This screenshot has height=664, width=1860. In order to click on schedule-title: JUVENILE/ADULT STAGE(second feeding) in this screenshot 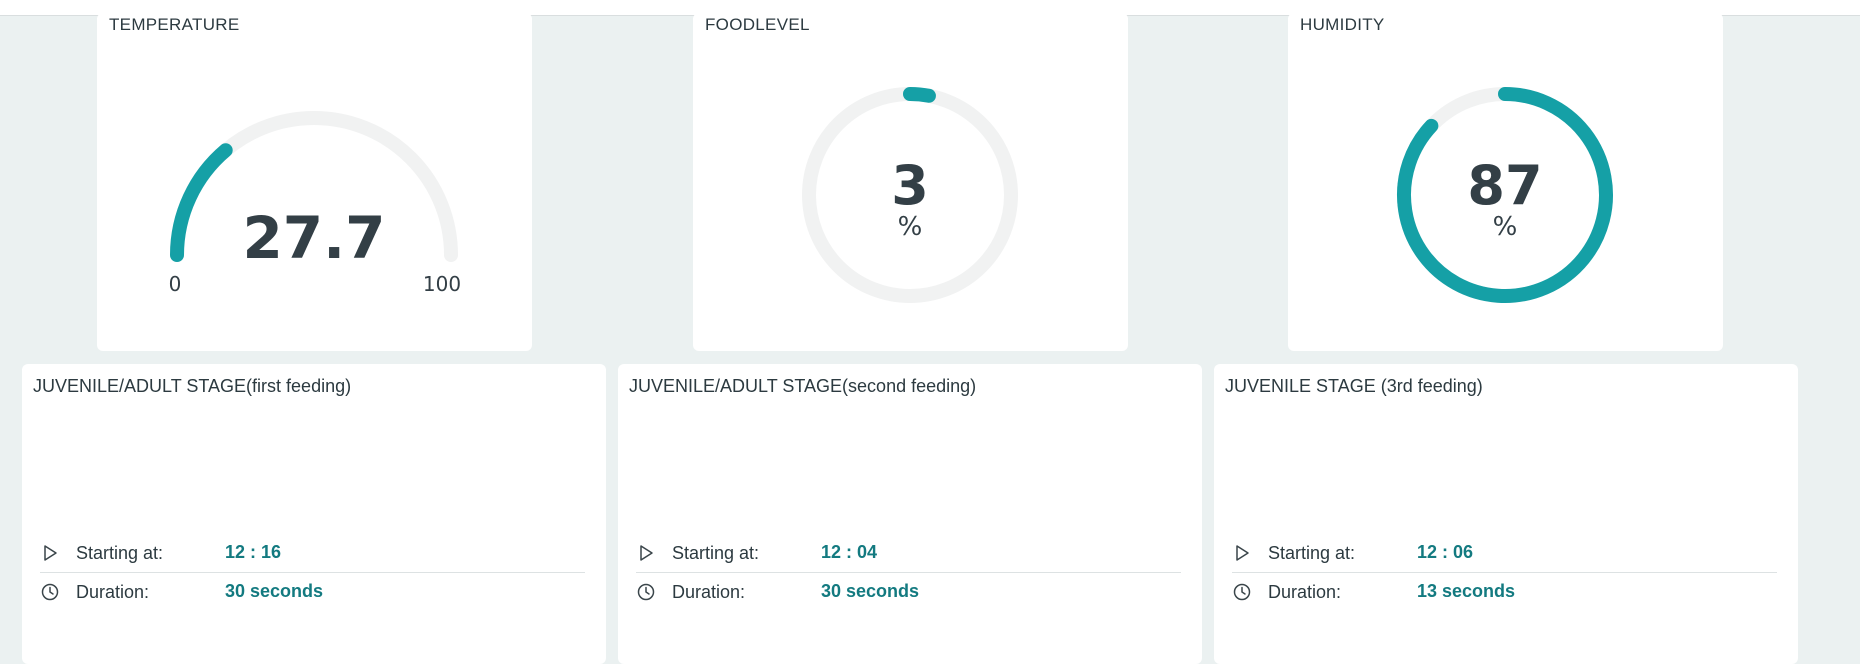, I will do `click(803, 386)`.